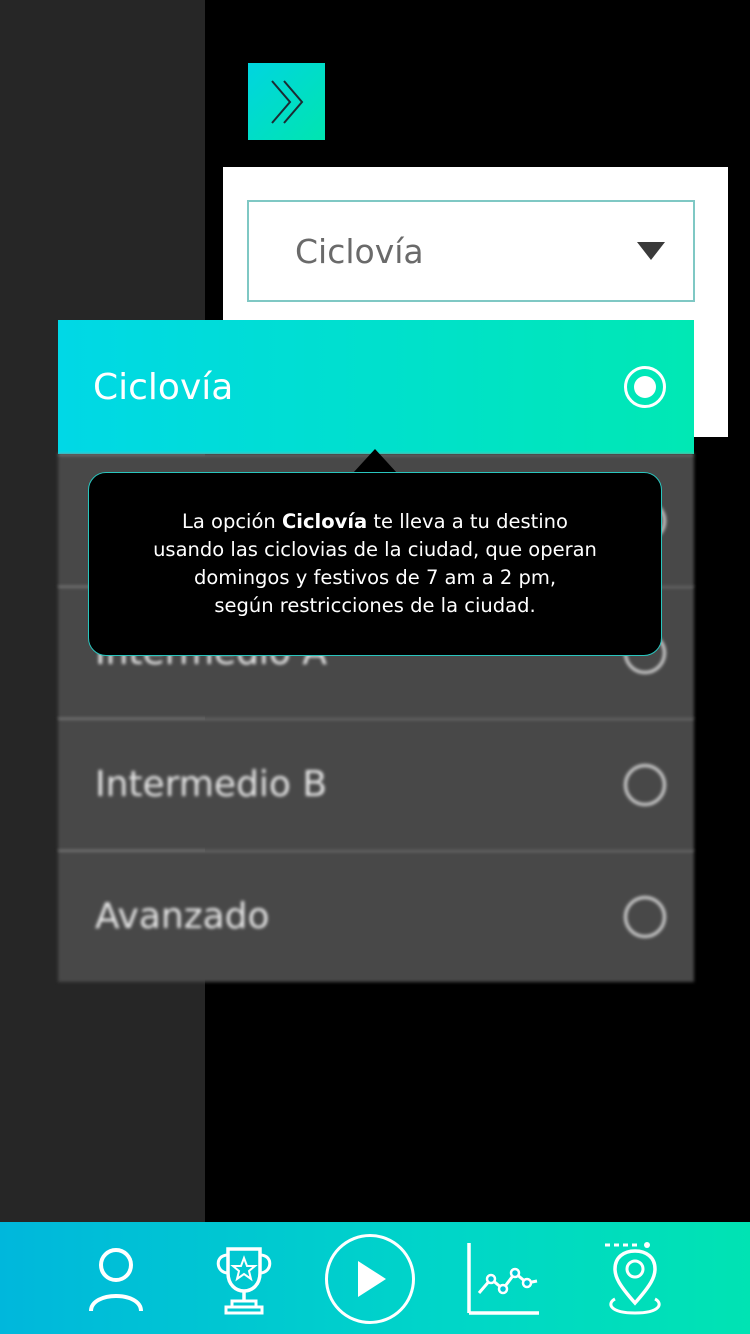 The image size is (750, 1334). I want to click on radio-selected-icon, so click(645, 387).